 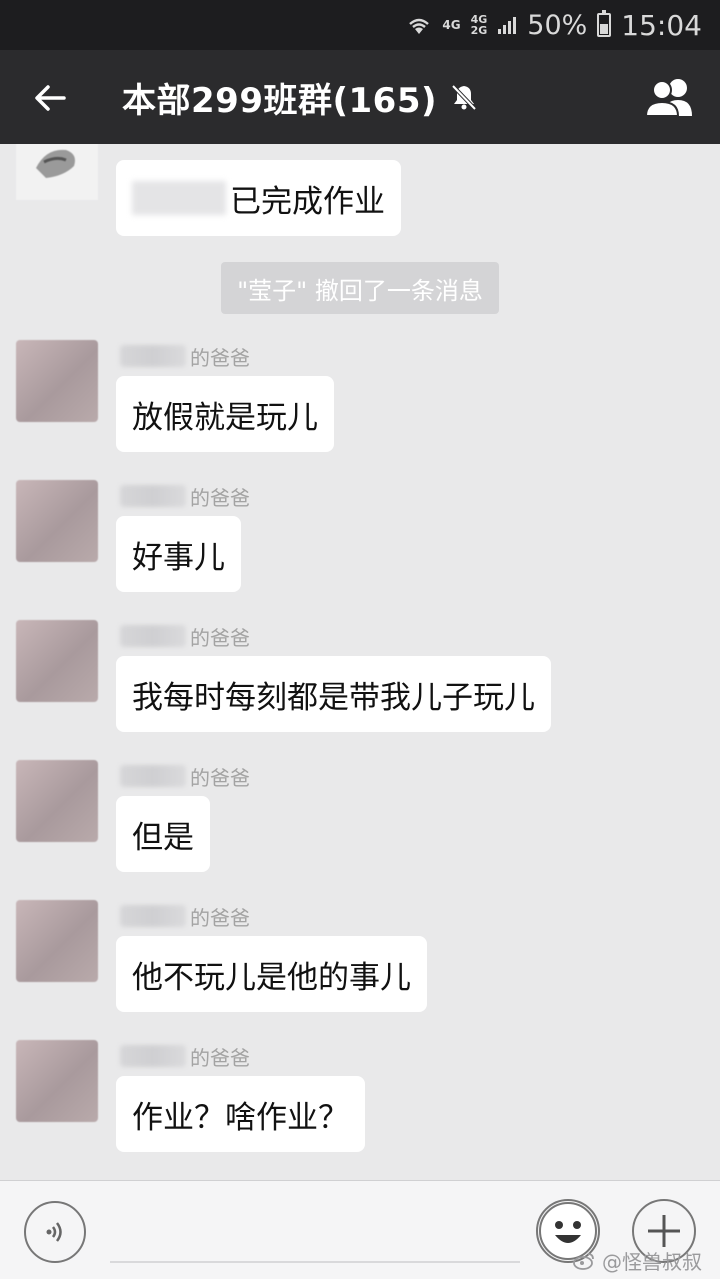 I want to click on chat-header: 本部299班群(165), so click(x=360, y=97).